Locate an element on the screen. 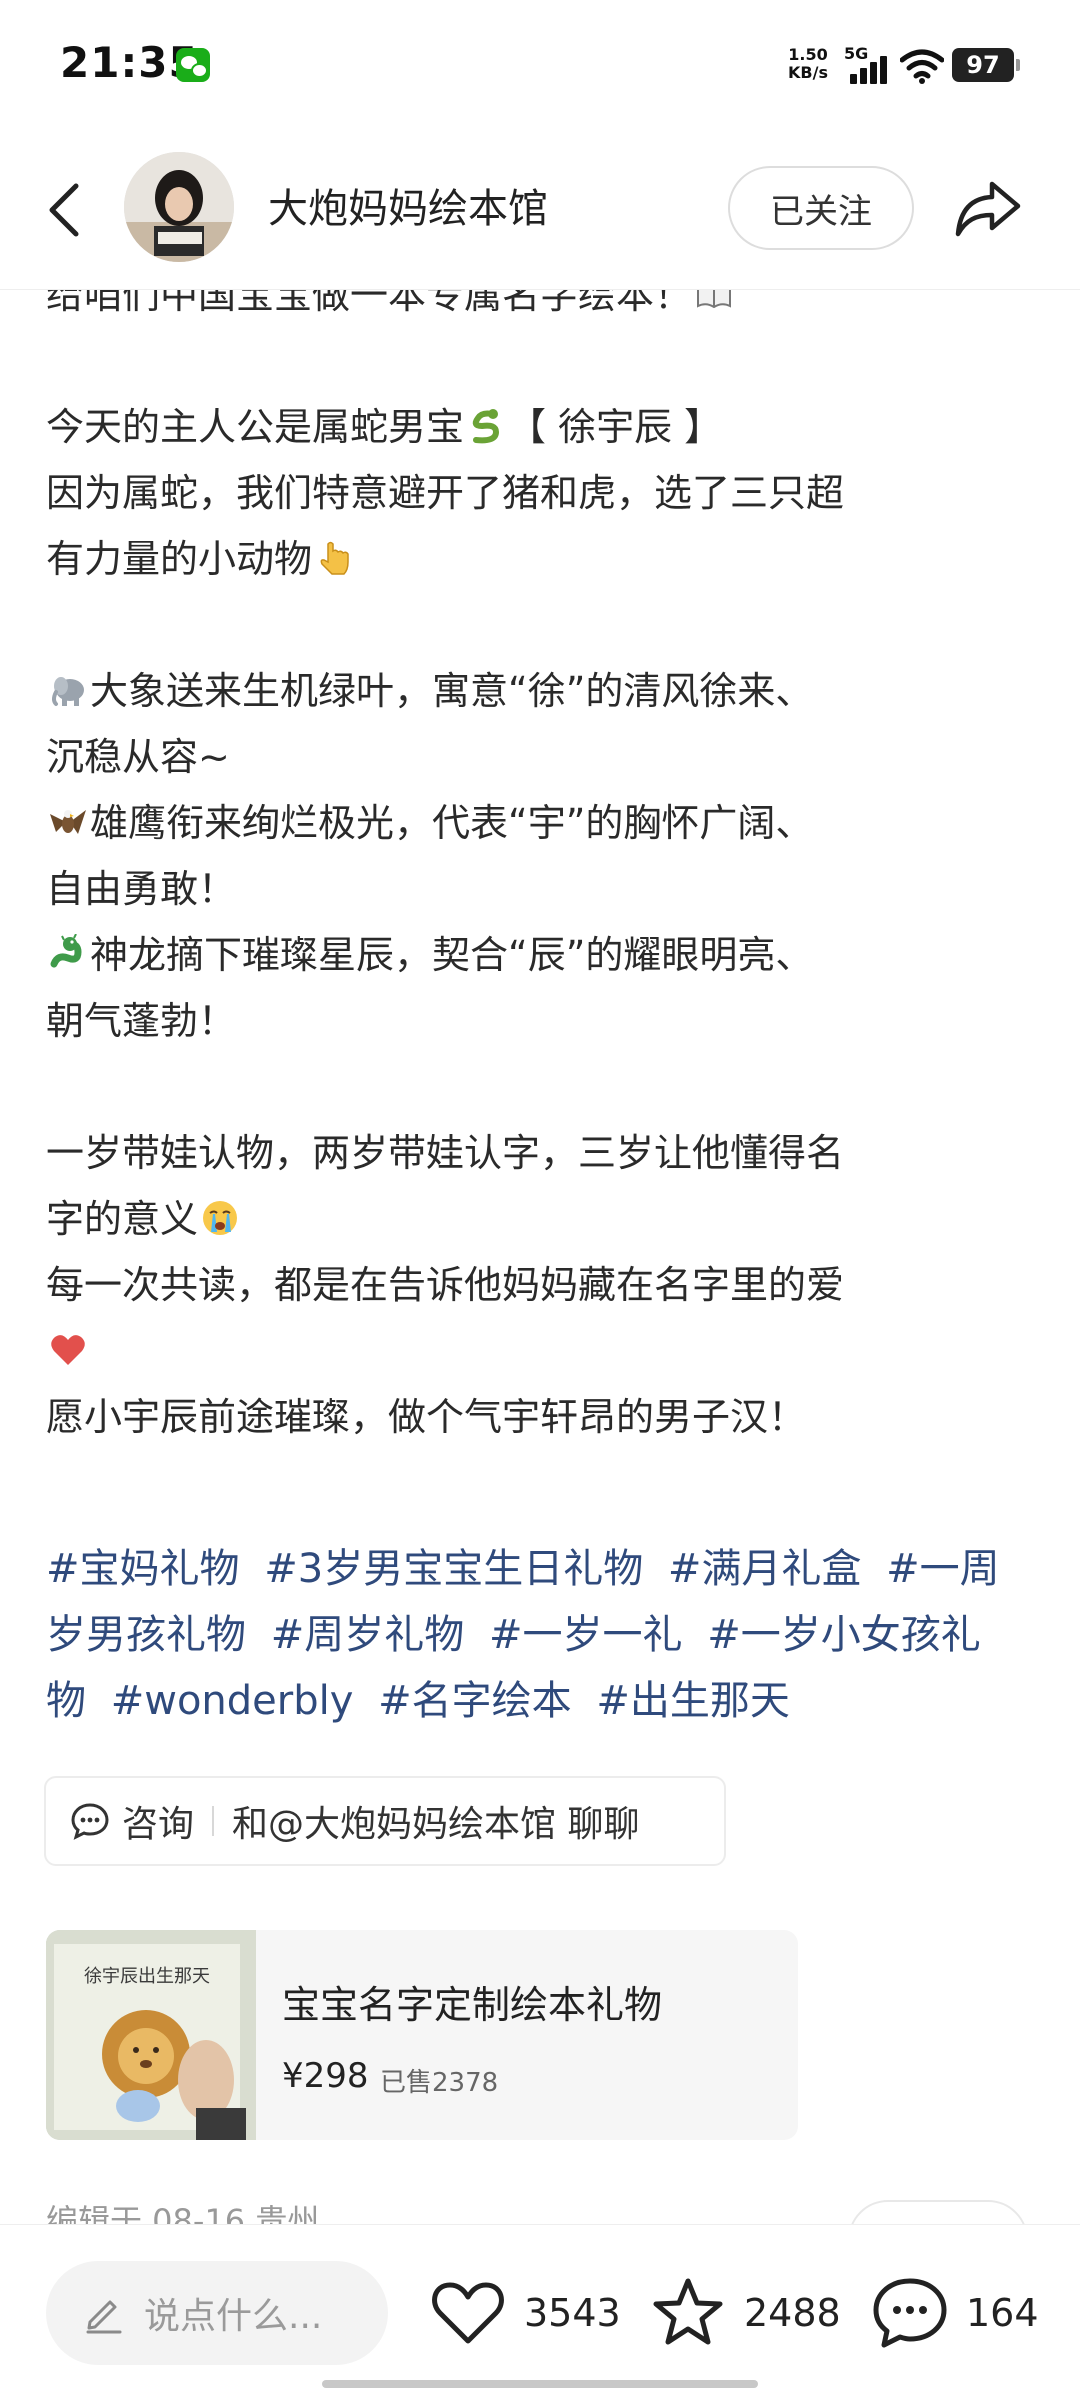 The height and width of the screenshot is (2400, 1080). collect-count: 2488 is located at coordinates (792, 2313).